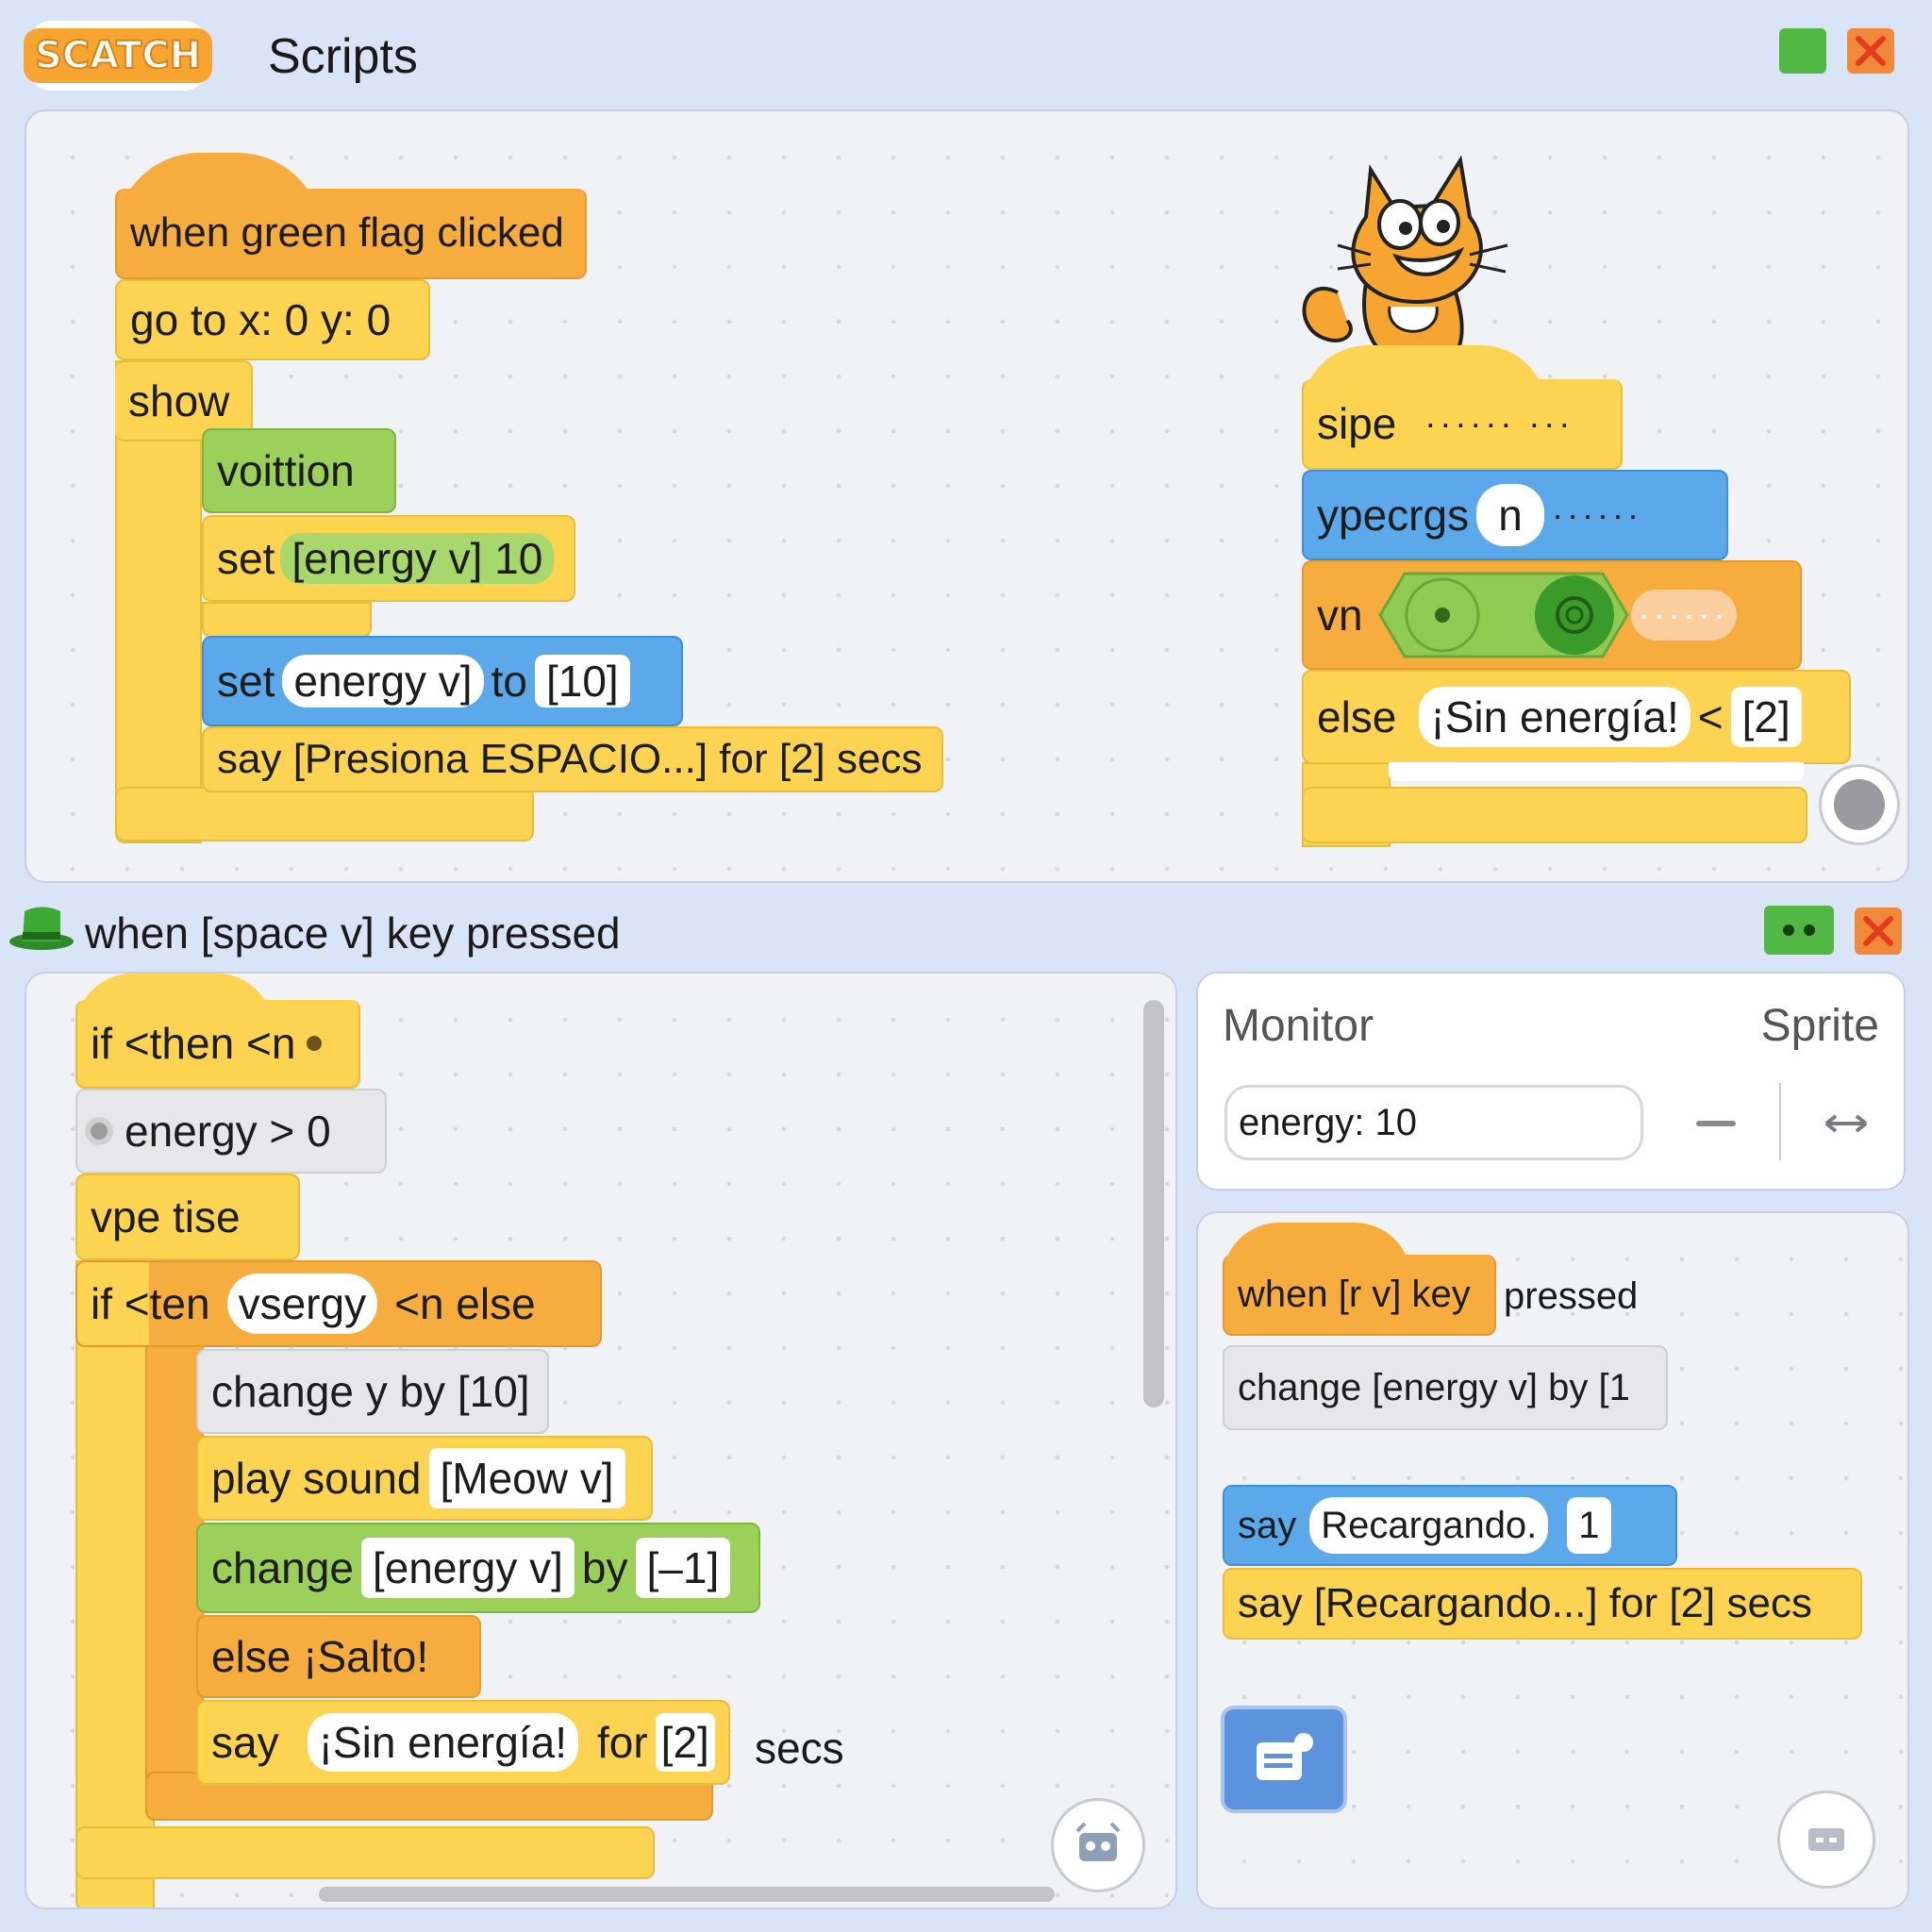 The width and height of the screenshot is (1932, 1932). What do you see at coordinates (1780, 1121) in the screenshot?
I see `divider` at bounding box center [1780, 1121].